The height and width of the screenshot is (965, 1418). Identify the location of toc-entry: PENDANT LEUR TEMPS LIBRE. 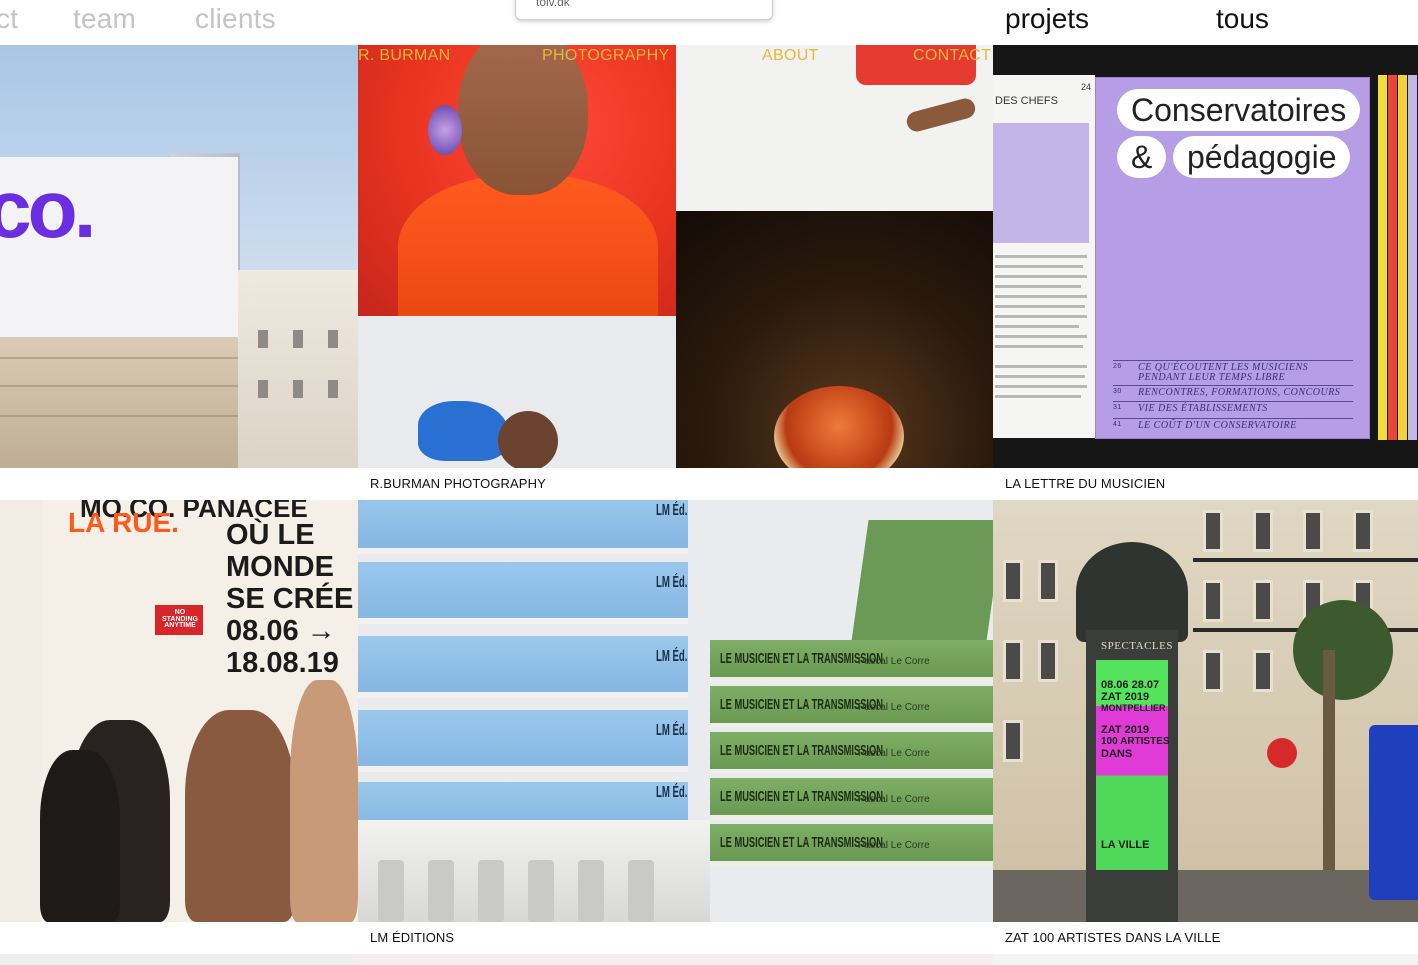
(1212, 377).